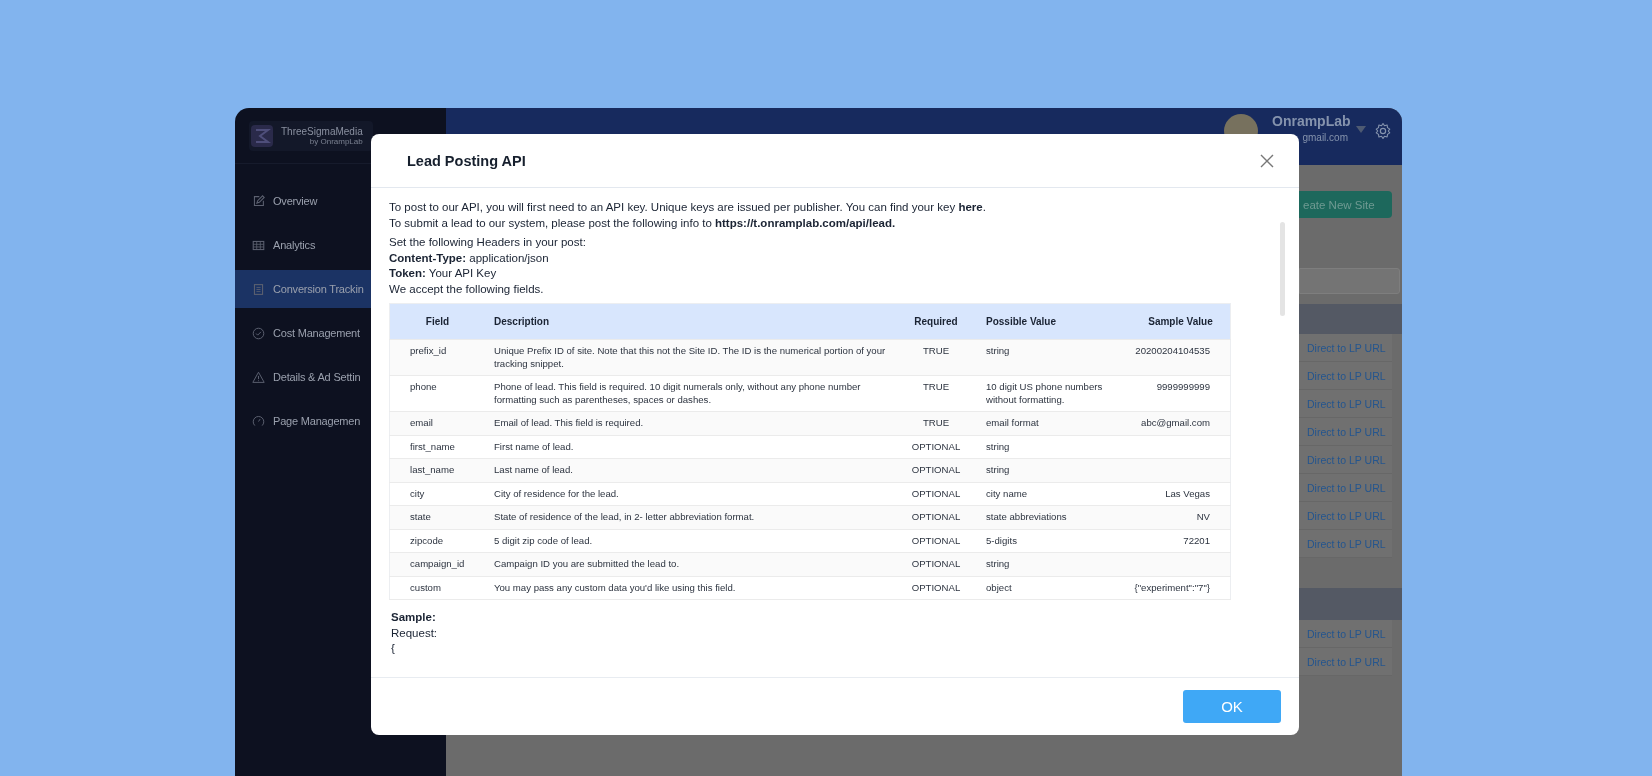  Describe the element at coordinates (688, 207) in the screenshot. I see `intro-text: To post to our API, you will first need to an API key. Unique keys are issued per publisher. You can find your key here.` at that location.